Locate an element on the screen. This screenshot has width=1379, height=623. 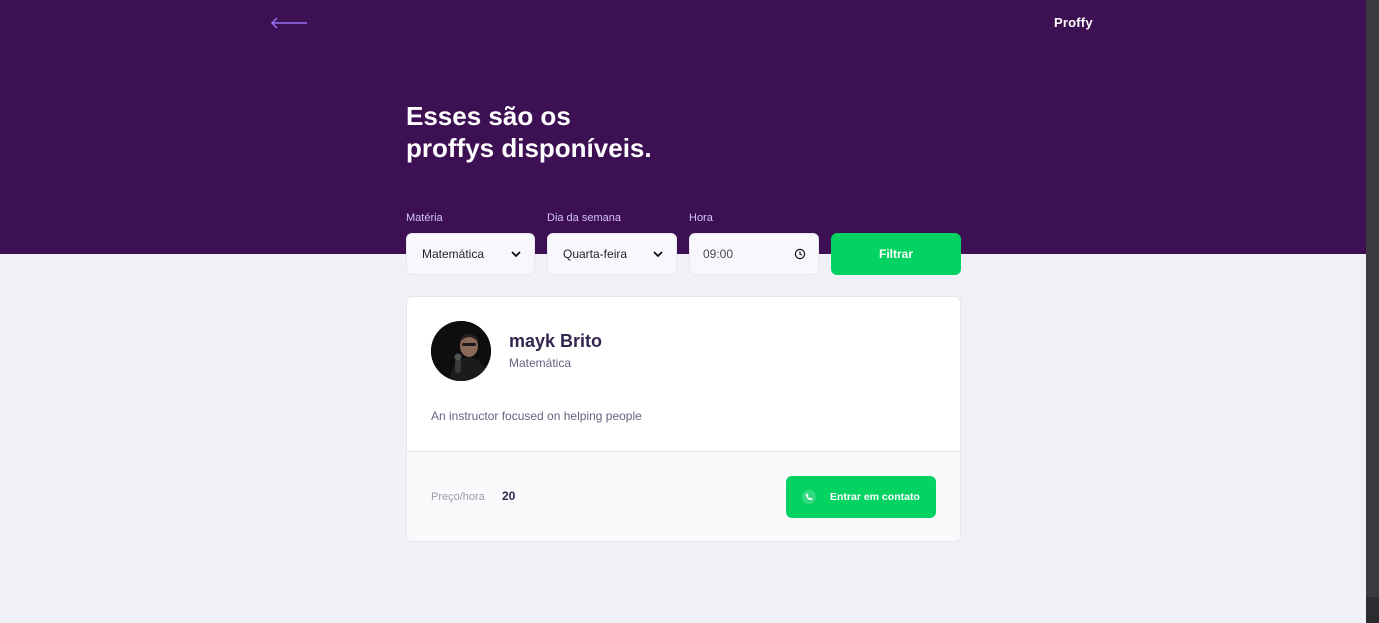
contact-button-label: Entrar em contato is located at coordinates (875, 497).